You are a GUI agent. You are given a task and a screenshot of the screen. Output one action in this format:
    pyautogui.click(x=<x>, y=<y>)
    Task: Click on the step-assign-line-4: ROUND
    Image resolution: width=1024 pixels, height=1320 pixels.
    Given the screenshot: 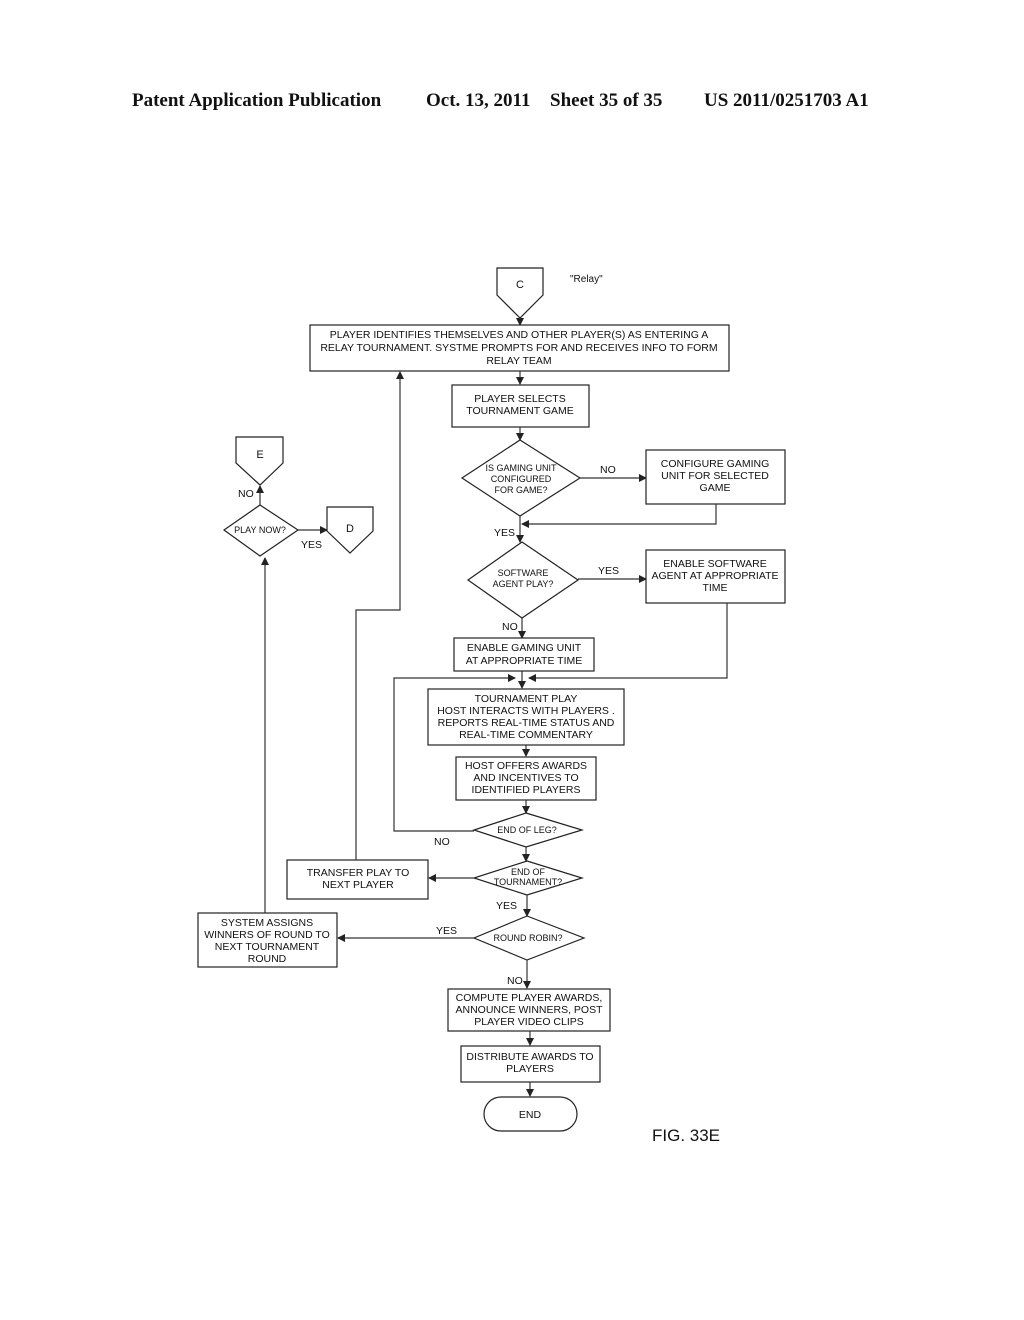 What is the action you would take?
    pyautogui.click(x=267, y=959)
    